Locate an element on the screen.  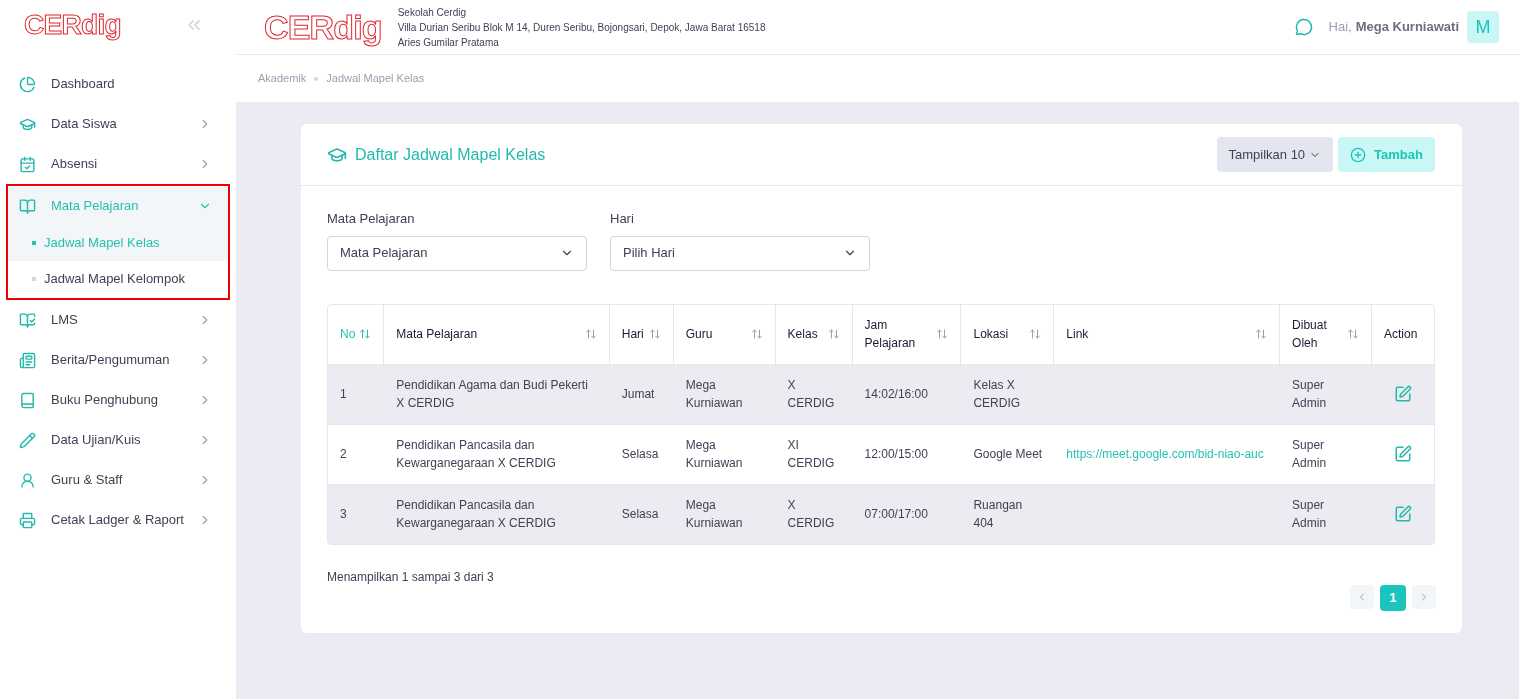
sidebar-item: Absensi is located at coordinates (118, 164).